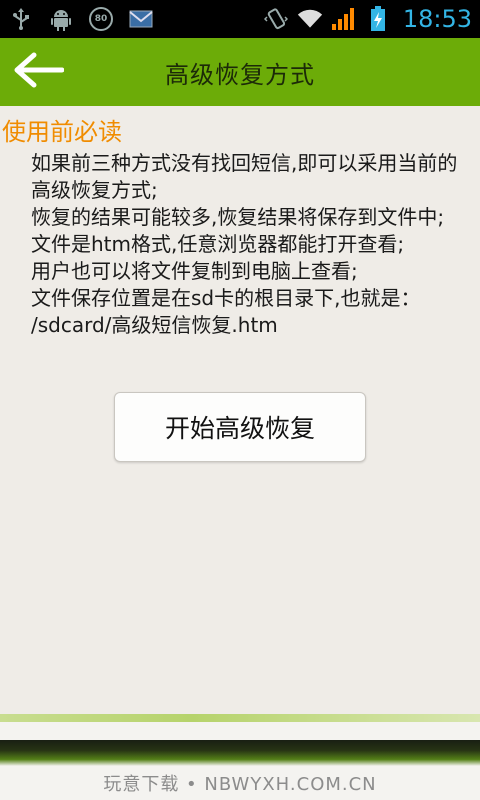 Image resolution: width=480 pixels, height=800 pixels. Describe the element at coordinates (81, 19) in the screenshot. I see `notification-icons: 80` at that location.